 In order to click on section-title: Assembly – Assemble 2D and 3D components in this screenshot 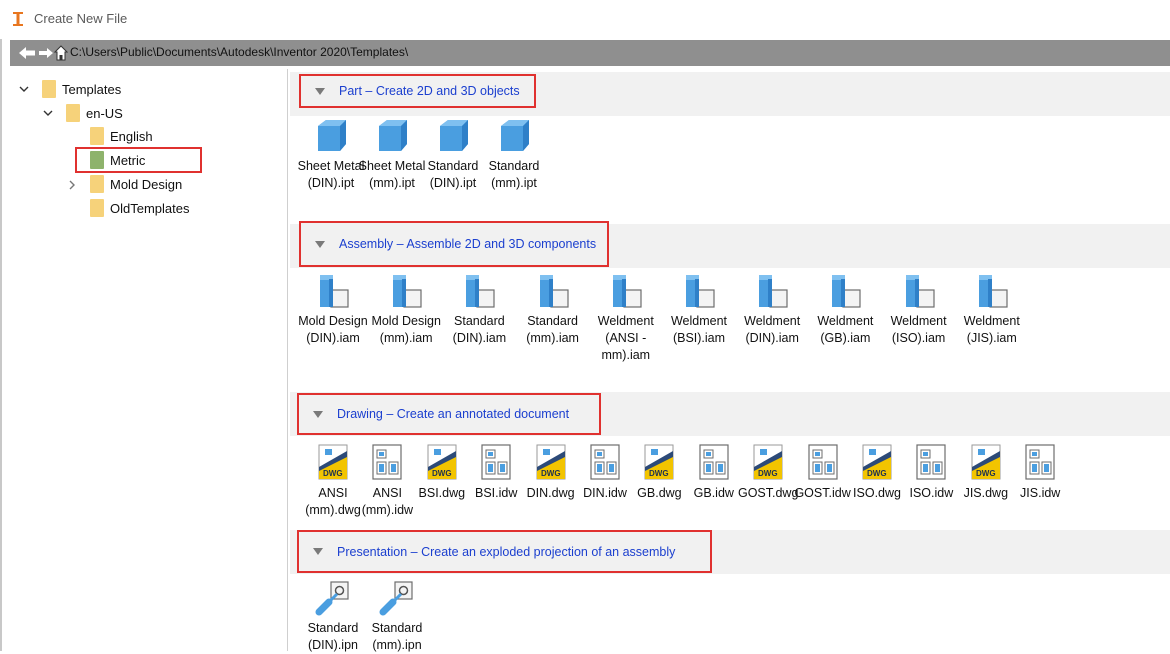, I will do `click(468, 244)`.